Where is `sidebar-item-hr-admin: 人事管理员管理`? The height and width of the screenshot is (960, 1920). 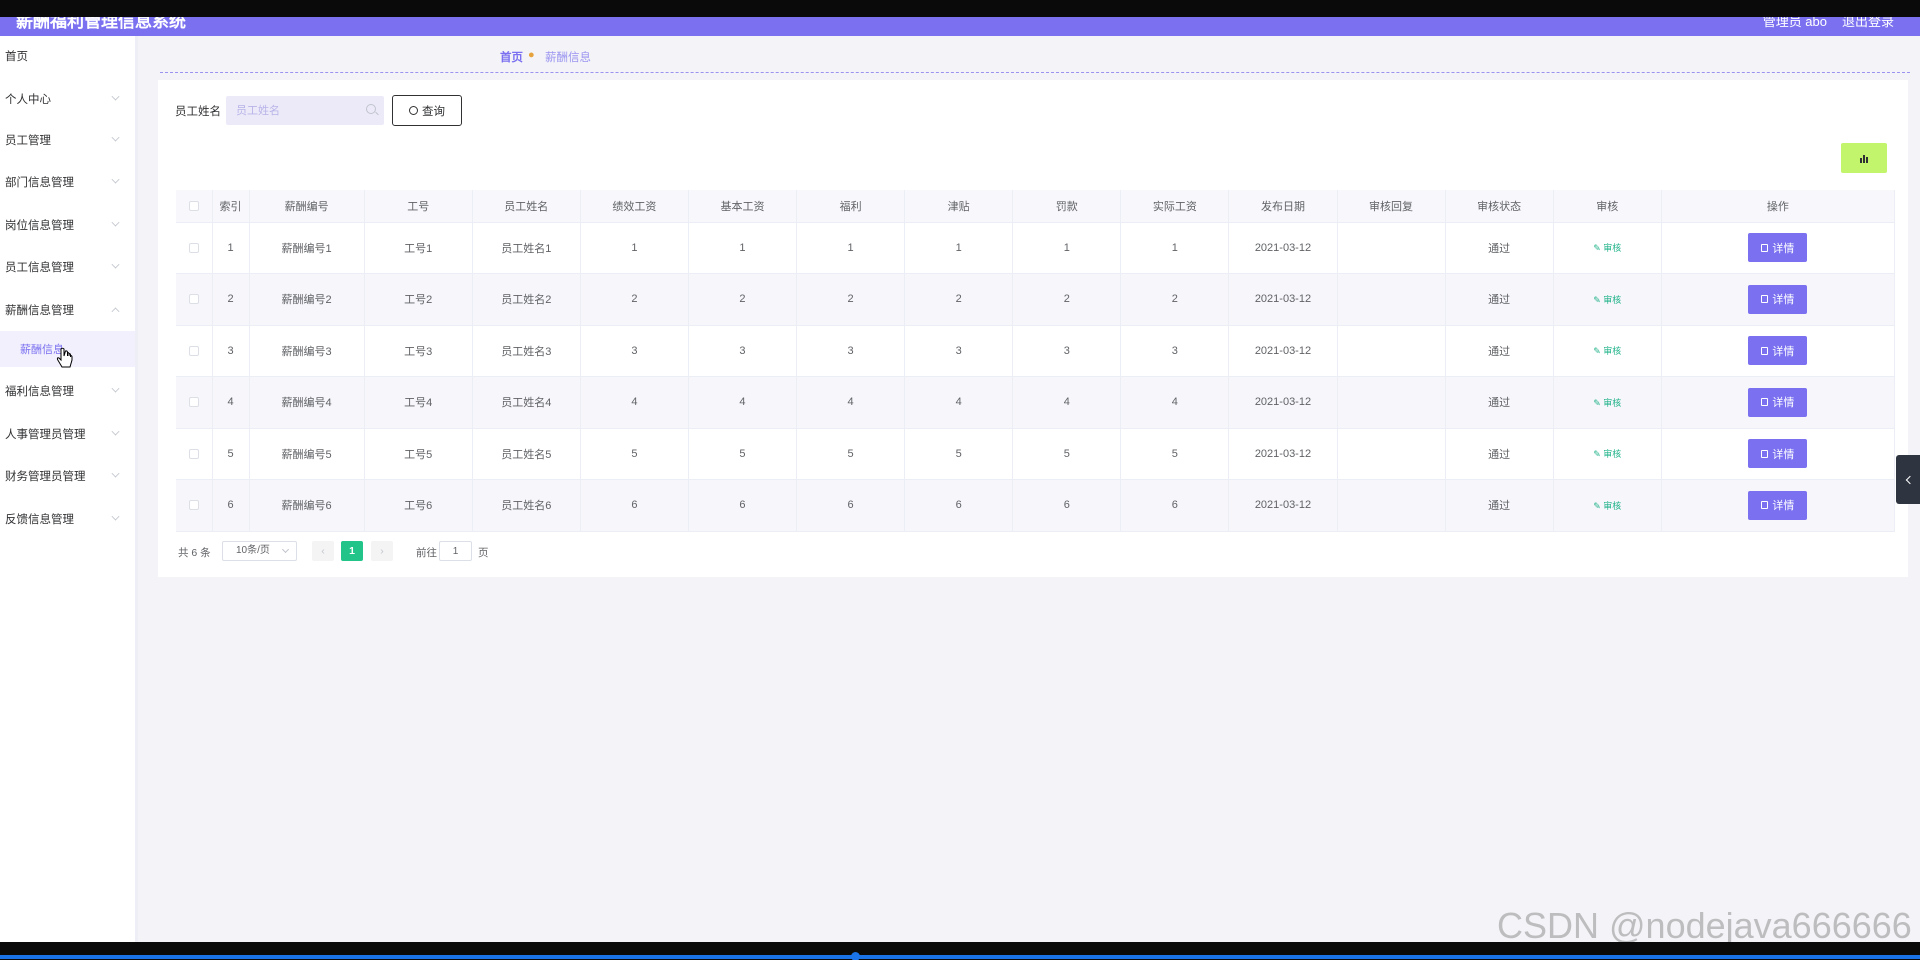 sidebar-item-hr-admin: 人事管理员管理 is located at coordinates (67, 434).